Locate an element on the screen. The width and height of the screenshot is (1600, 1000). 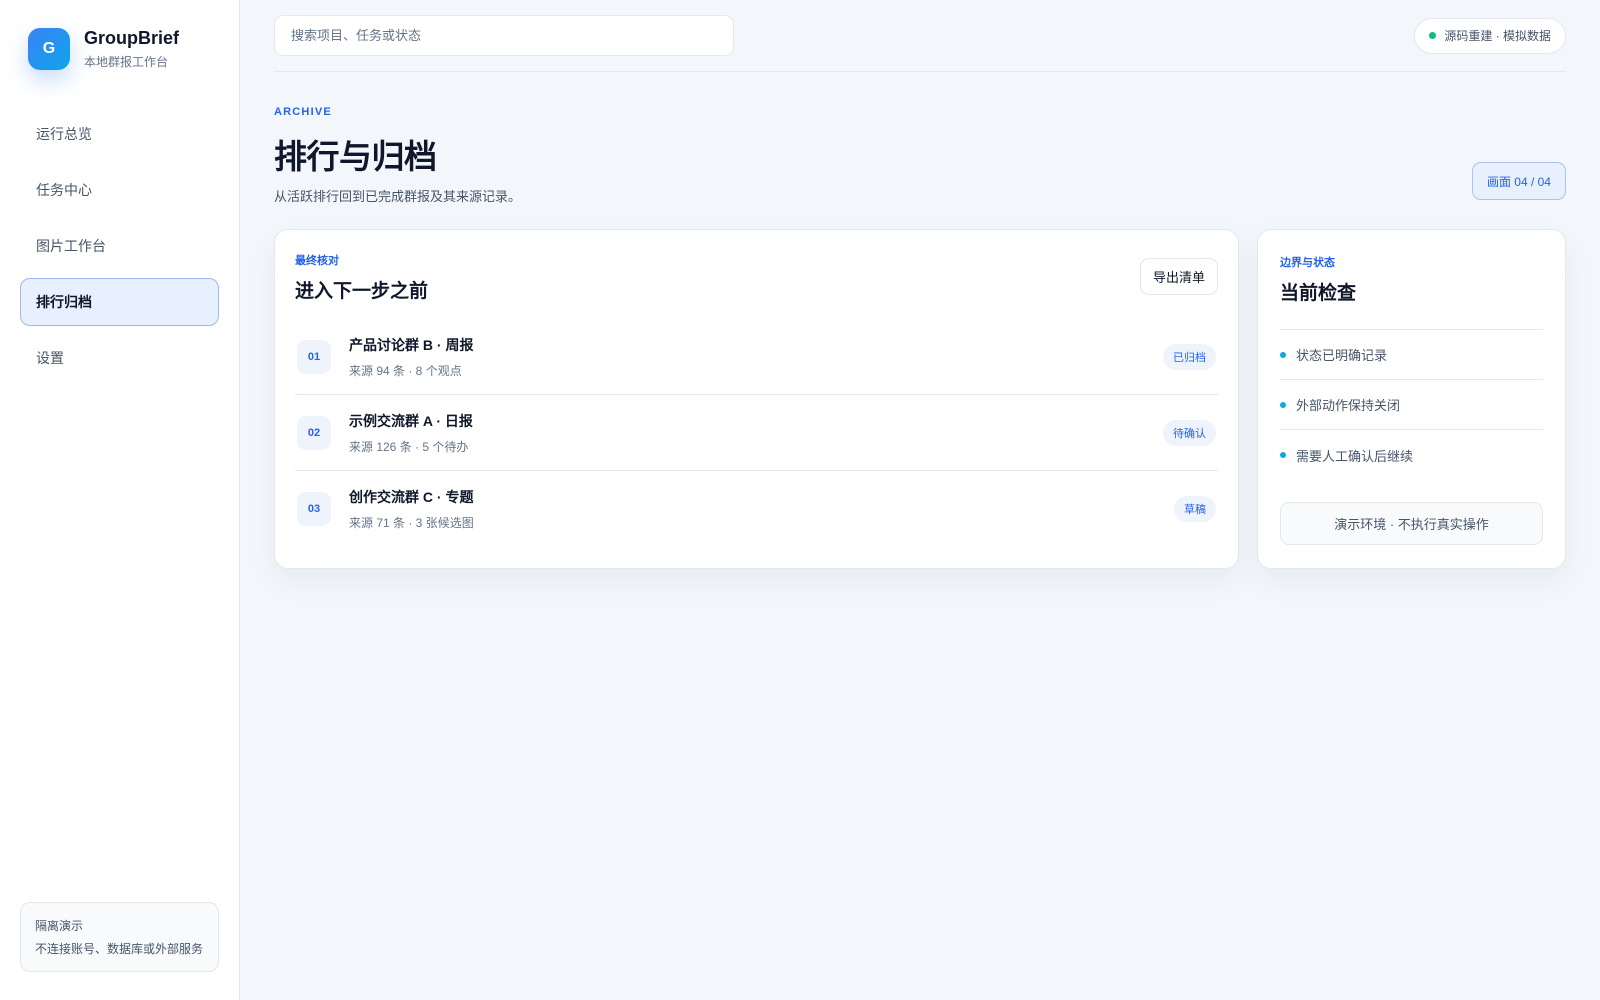
status-dot-icon is located at coordinates (1433, 35).